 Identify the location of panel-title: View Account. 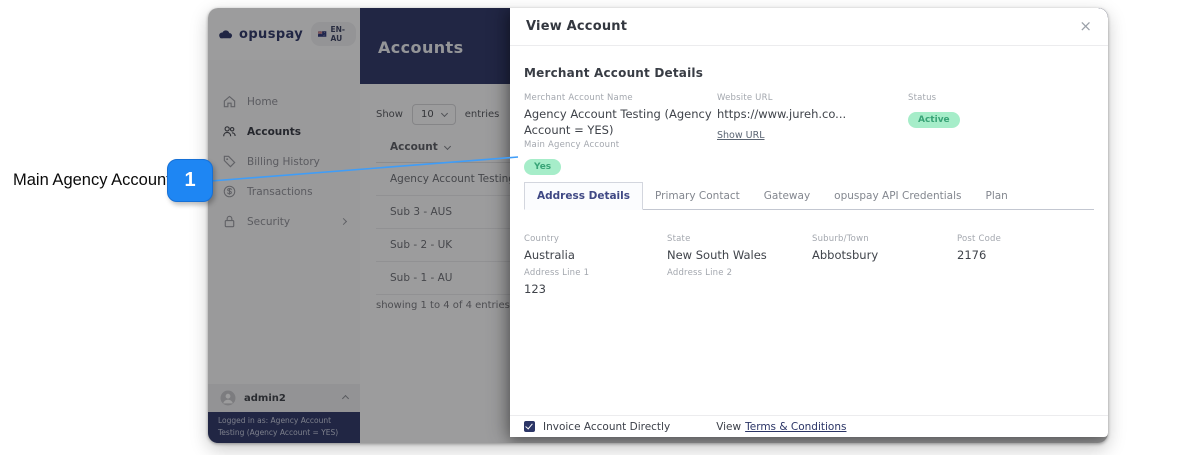
(577, 26).